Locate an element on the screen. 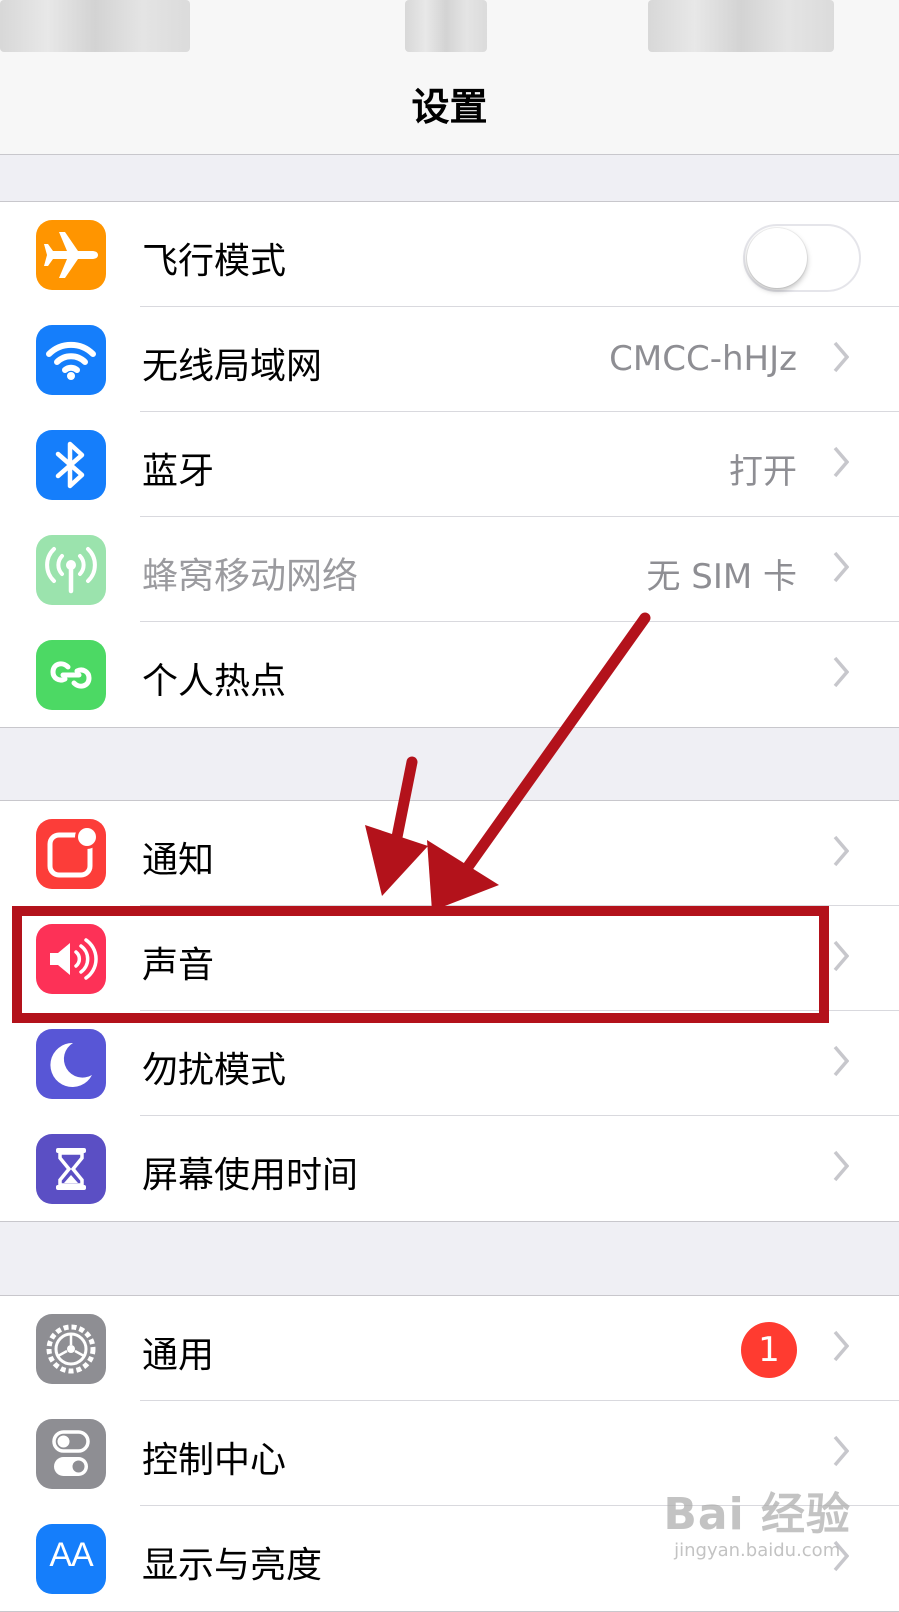  settings-row-airplane-mode: 飞行模式 is located at coordinates (449, 254).